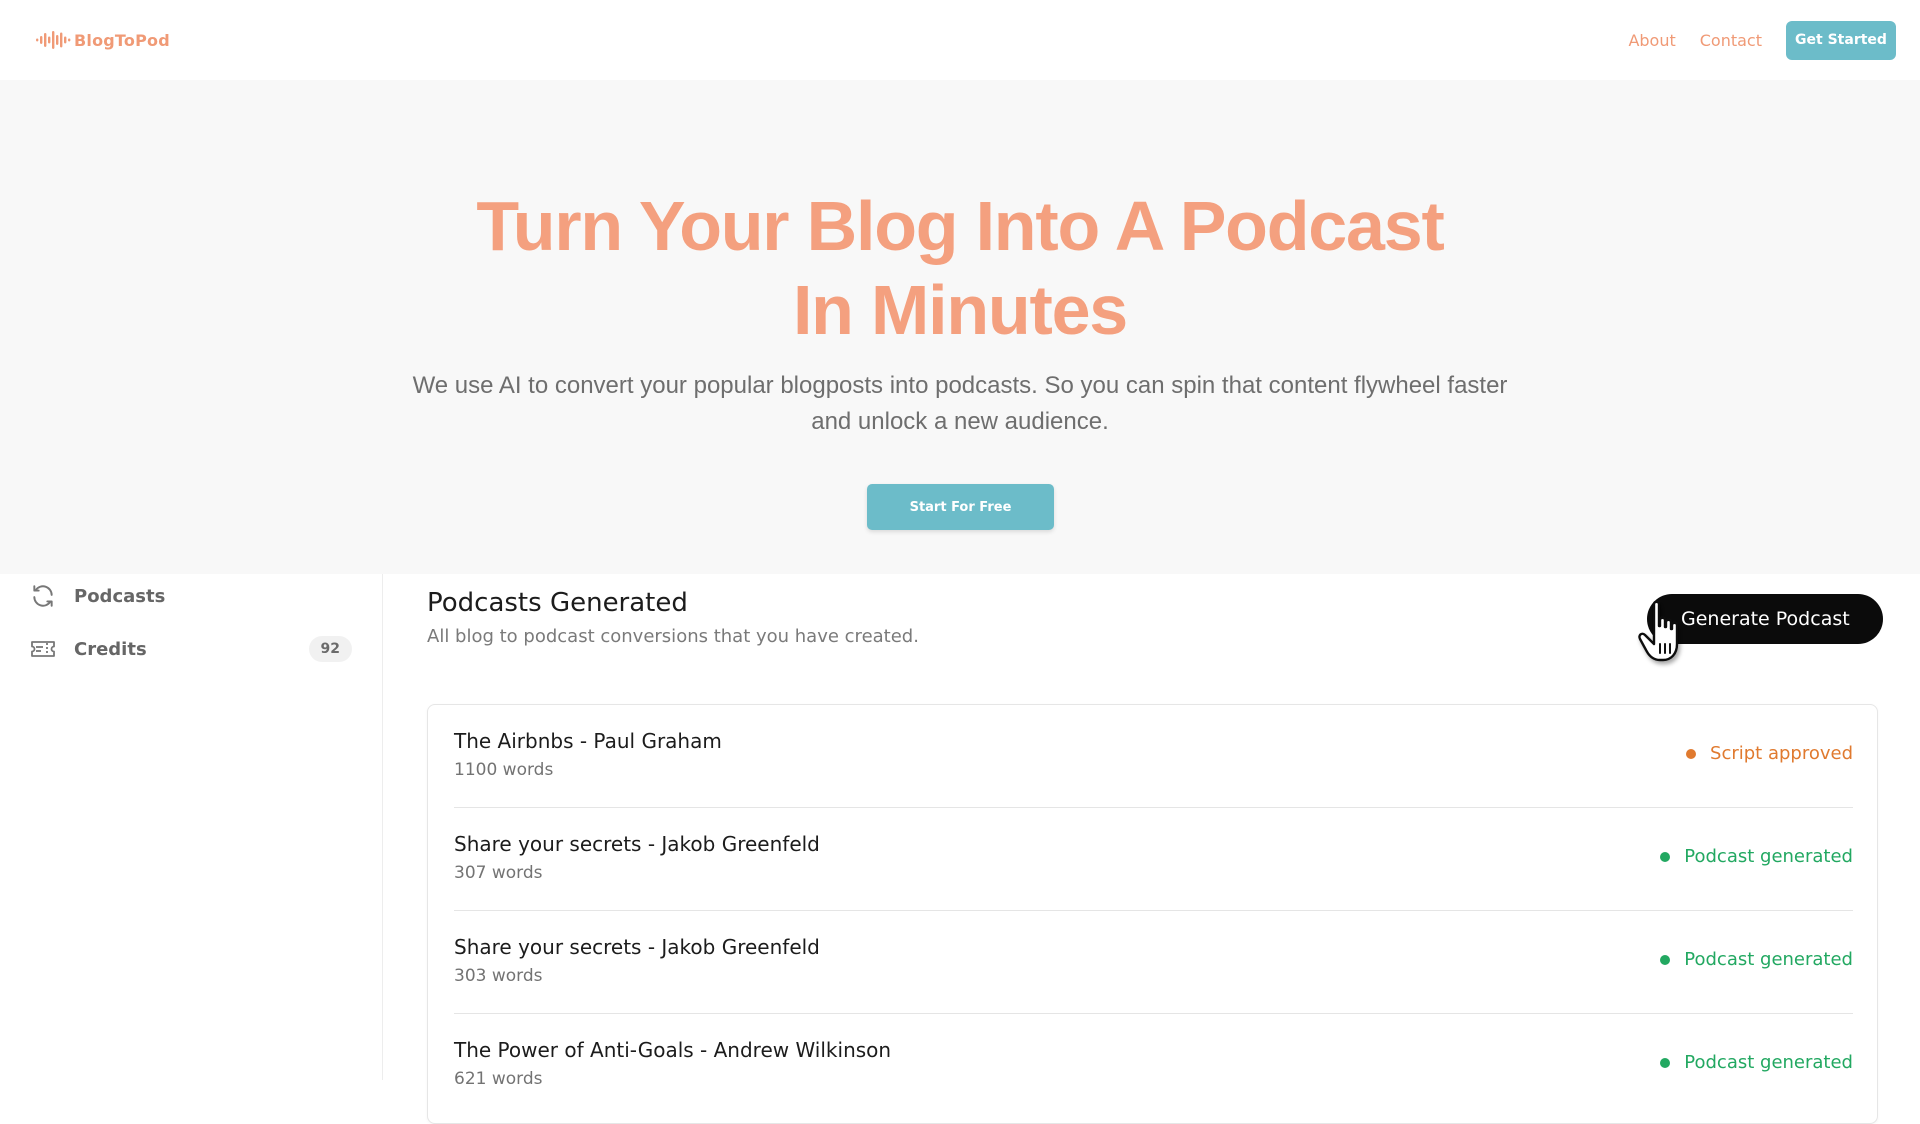 Image resolution: width=1920 pixels, height=1124 pixels. What do you see at coordinates (1731, 40) in the screenshot?
I see `nav-link-contact: Contact` at bounding box center [1731, 40].